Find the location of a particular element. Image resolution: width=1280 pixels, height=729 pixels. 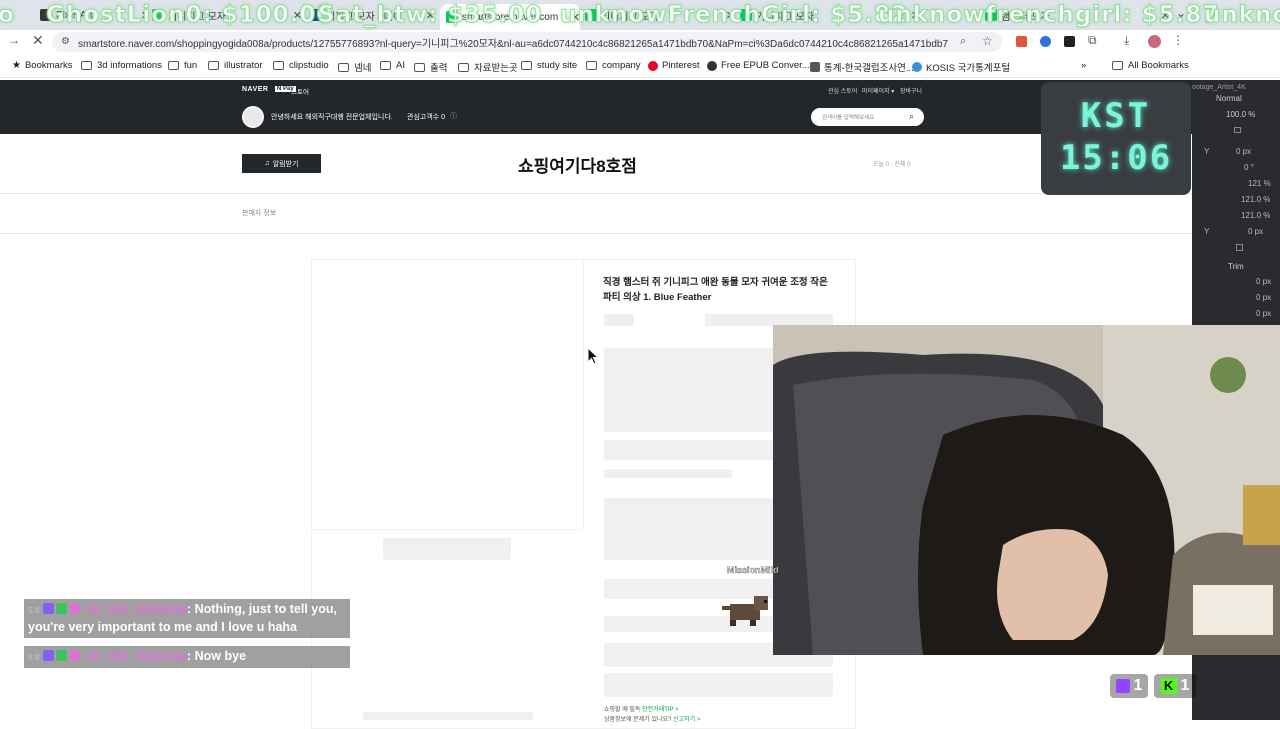

store-search-input: 검색어를 입력해보세요 ⌕ is located at coordinates (867, 117).